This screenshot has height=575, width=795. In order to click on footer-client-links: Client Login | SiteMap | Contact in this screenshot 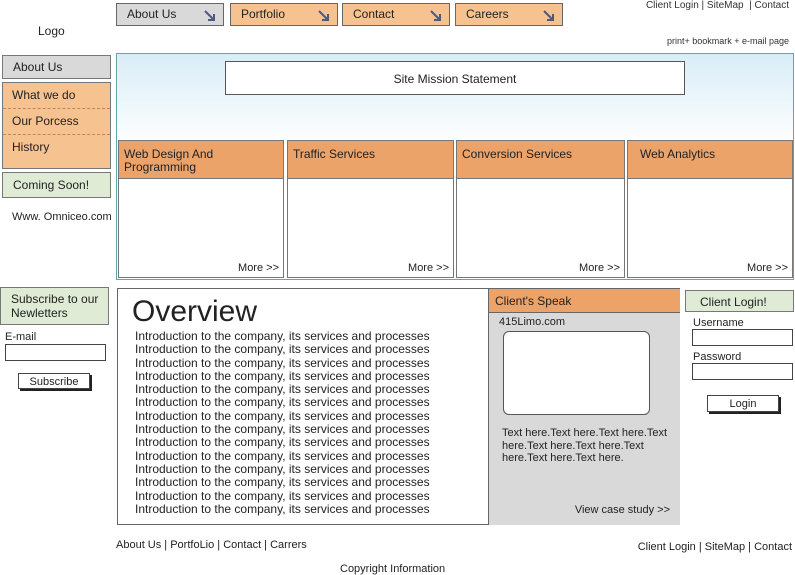, I will do `click(715, 547)`.